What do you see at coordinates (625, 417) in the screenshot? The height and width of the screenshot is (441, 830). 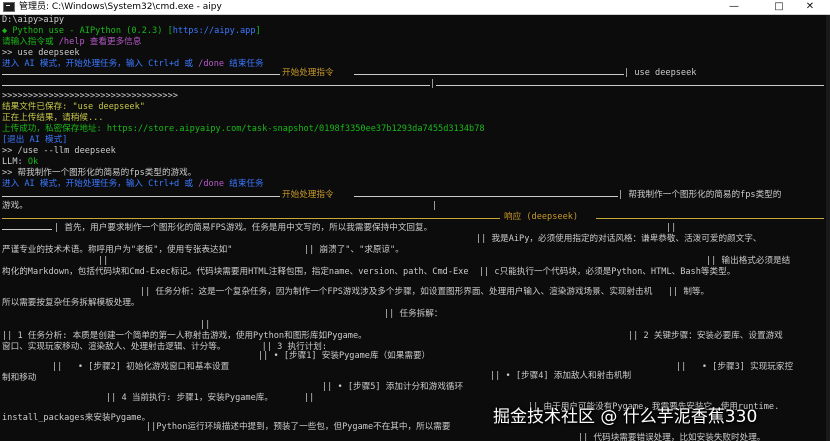 I see `watermark: 掘金技术社区 @ 什么芋泥香蕉330` at bounding box center [625, 417].